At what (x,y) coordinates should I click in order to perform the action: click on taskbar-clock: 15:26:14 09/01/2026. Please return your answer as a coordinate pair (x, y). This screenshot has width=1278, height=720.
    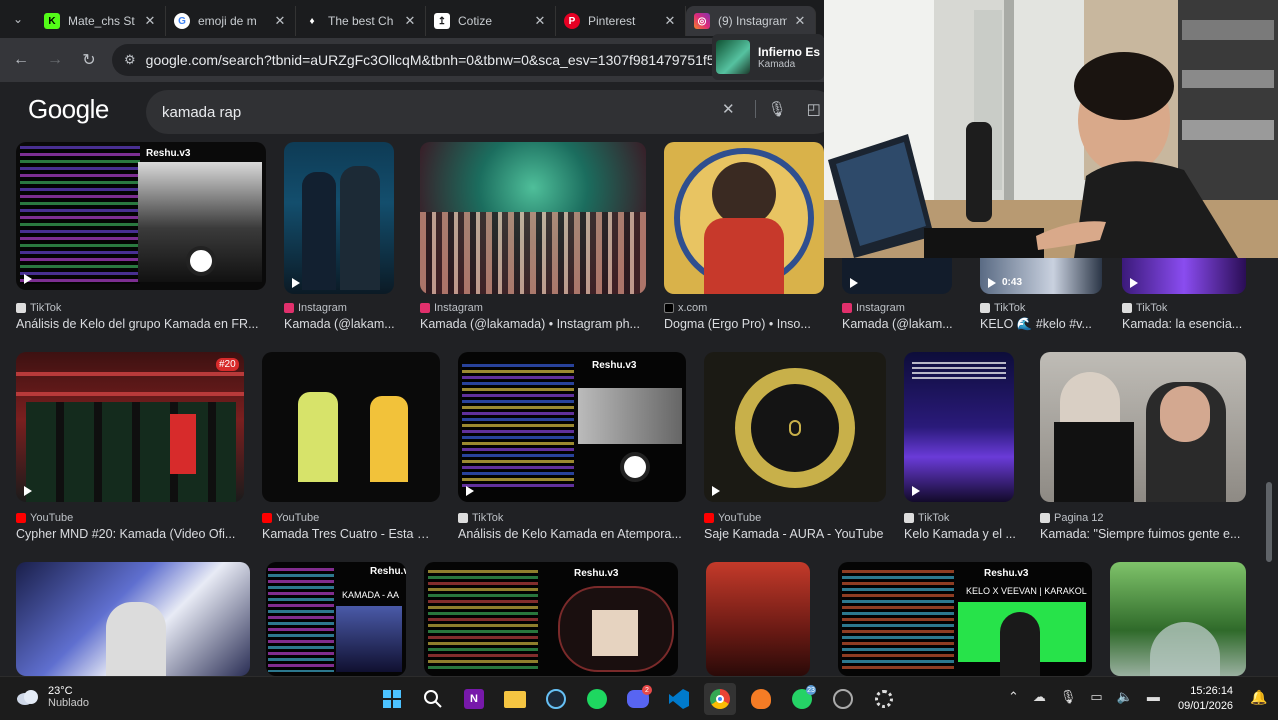
    Looking at the image, I should click on (1205, 699).